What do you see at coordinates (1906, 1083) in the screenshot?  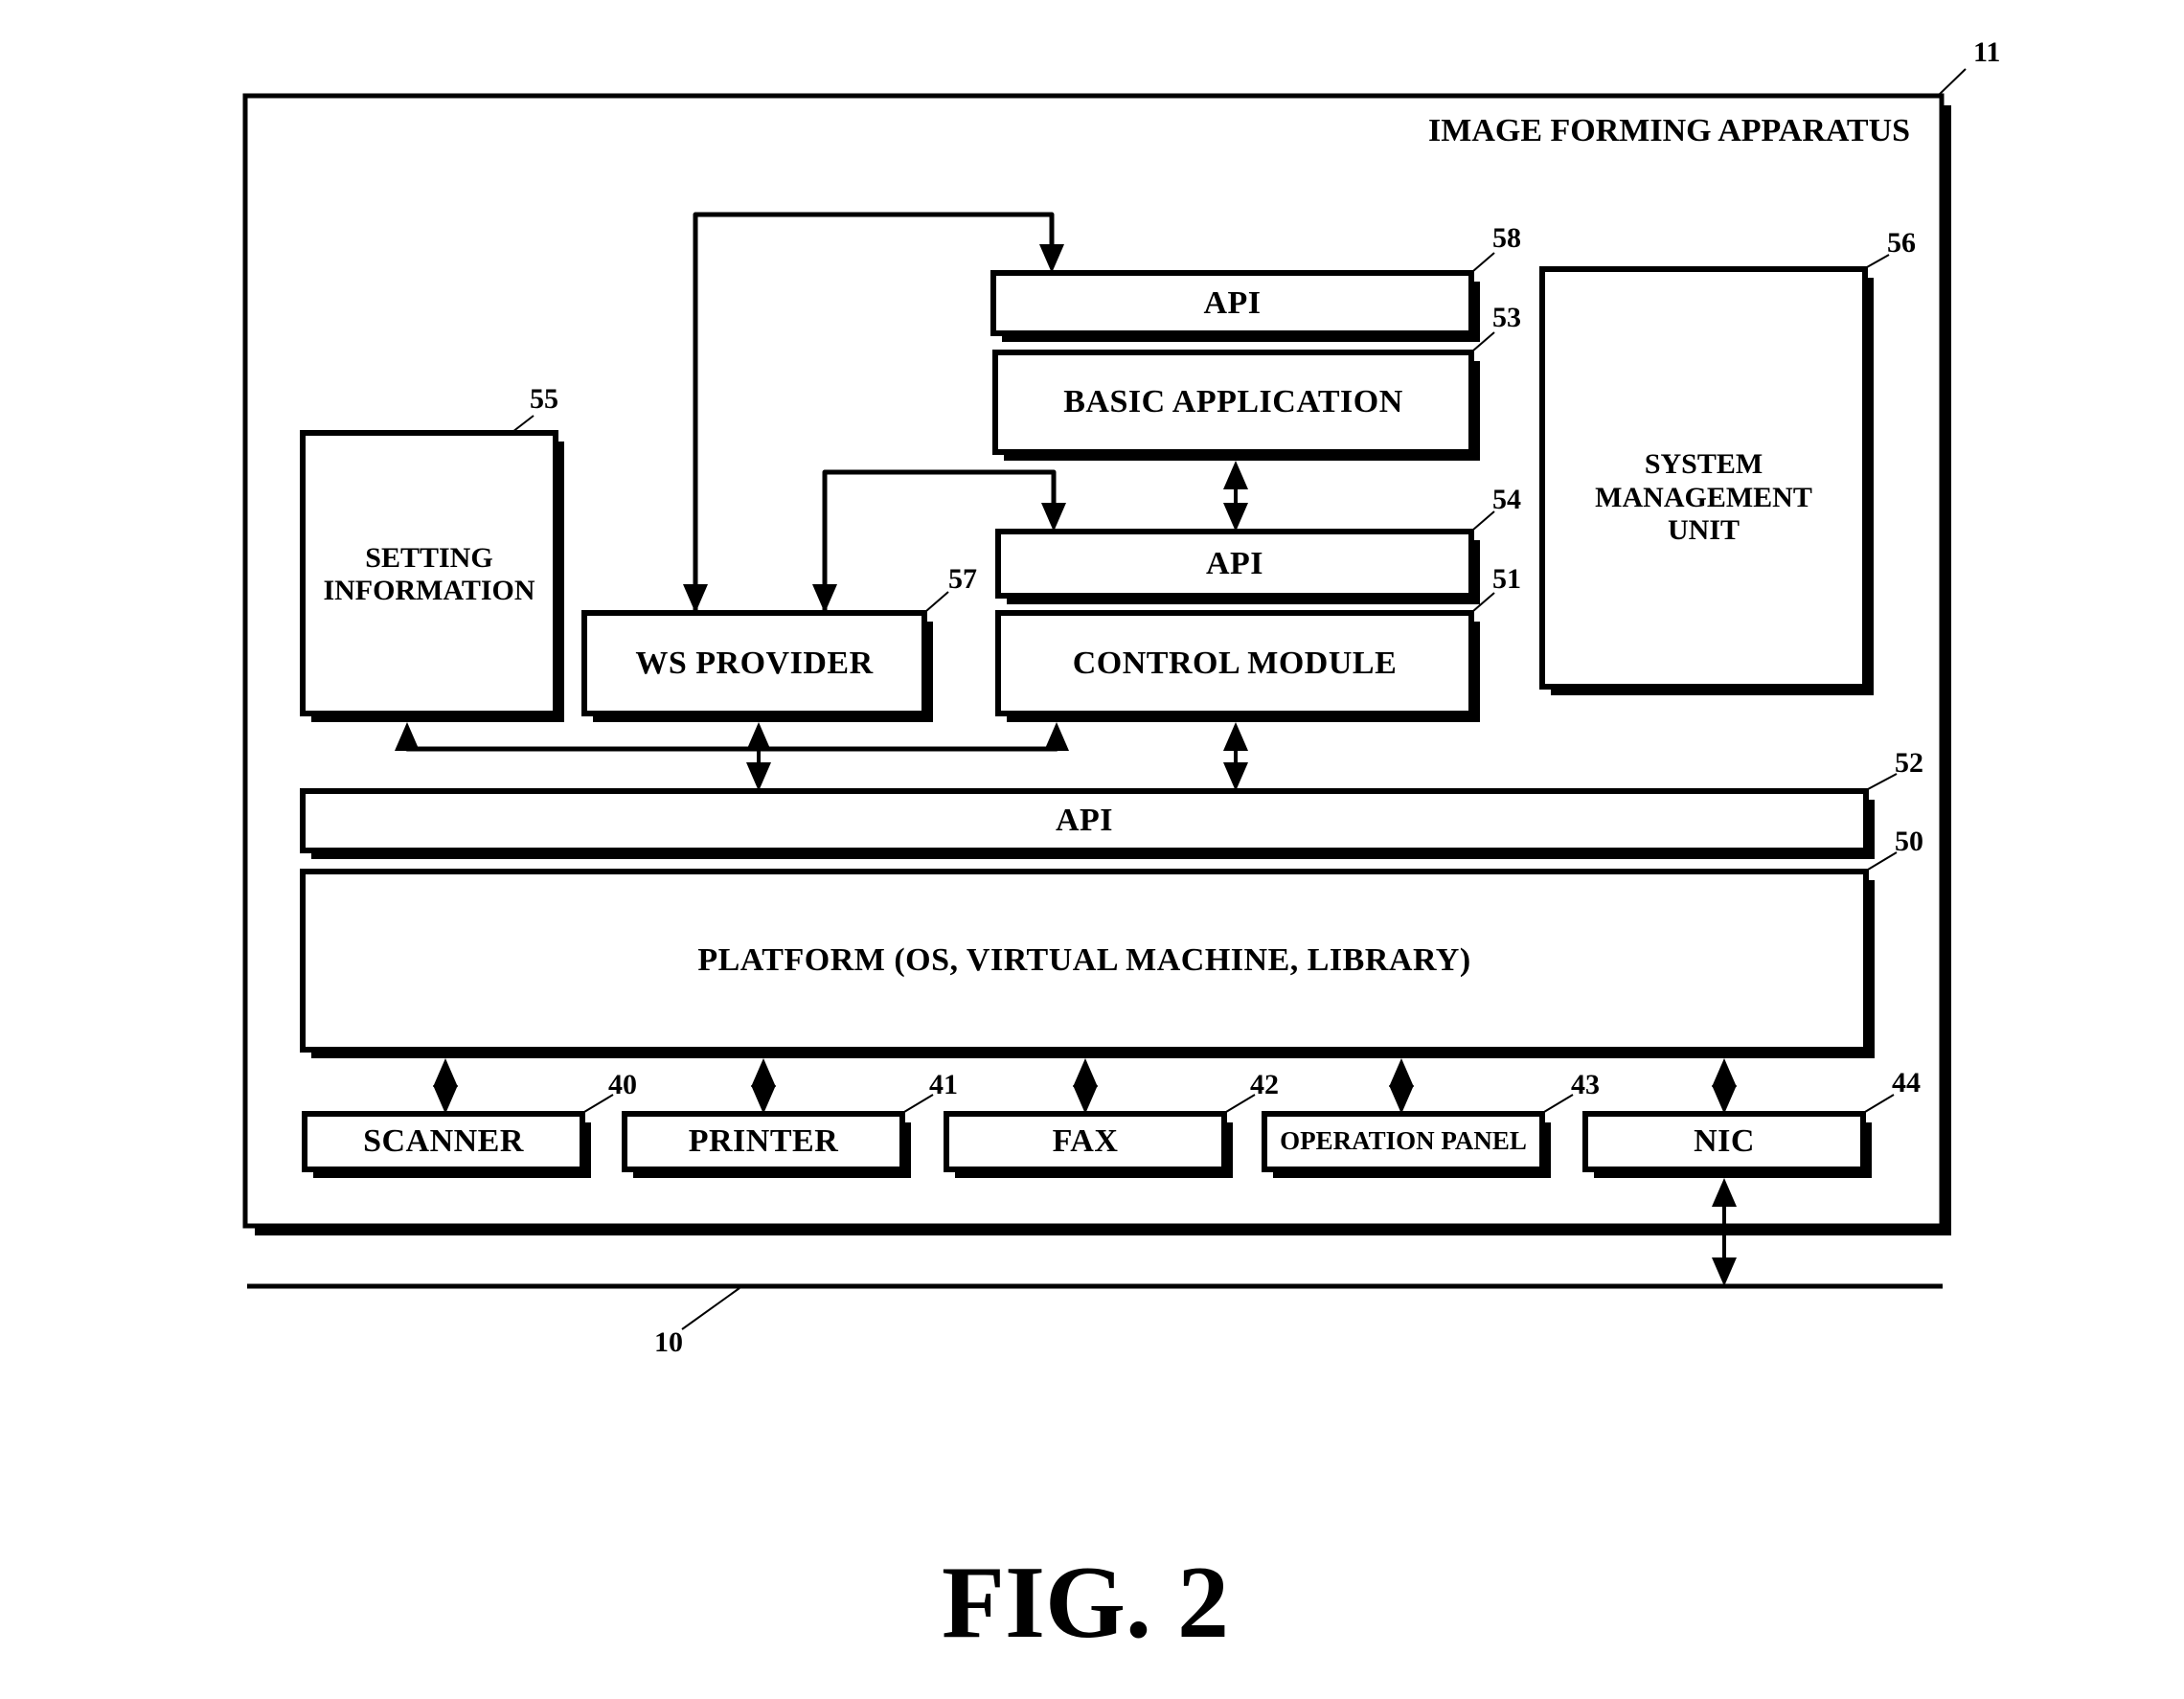 I see `nic-ref: 44` at bounding box center [1906, 1083].